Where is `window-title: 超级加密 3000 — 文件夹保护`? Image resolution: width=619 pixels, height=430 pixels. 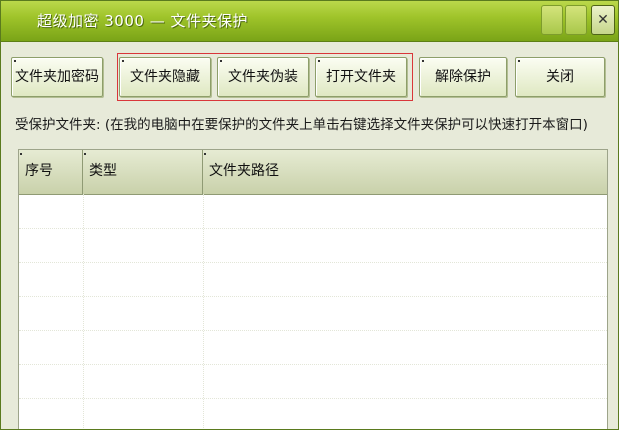
window-title: 超级加密 3000 — 文件夹保护 is located at coordinates (142, 21).